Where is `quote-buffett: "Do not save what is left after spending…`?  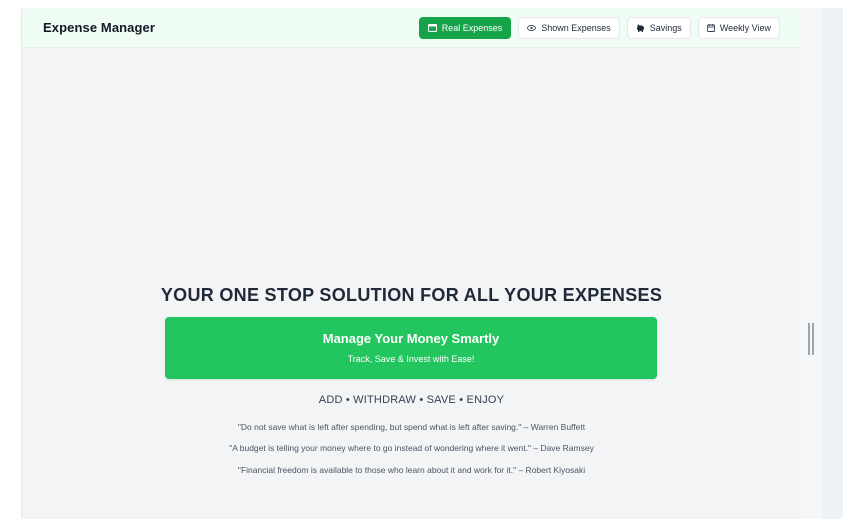
quote-buffett: "Do not save what is left after spending… is located at coordinates (411, 427).